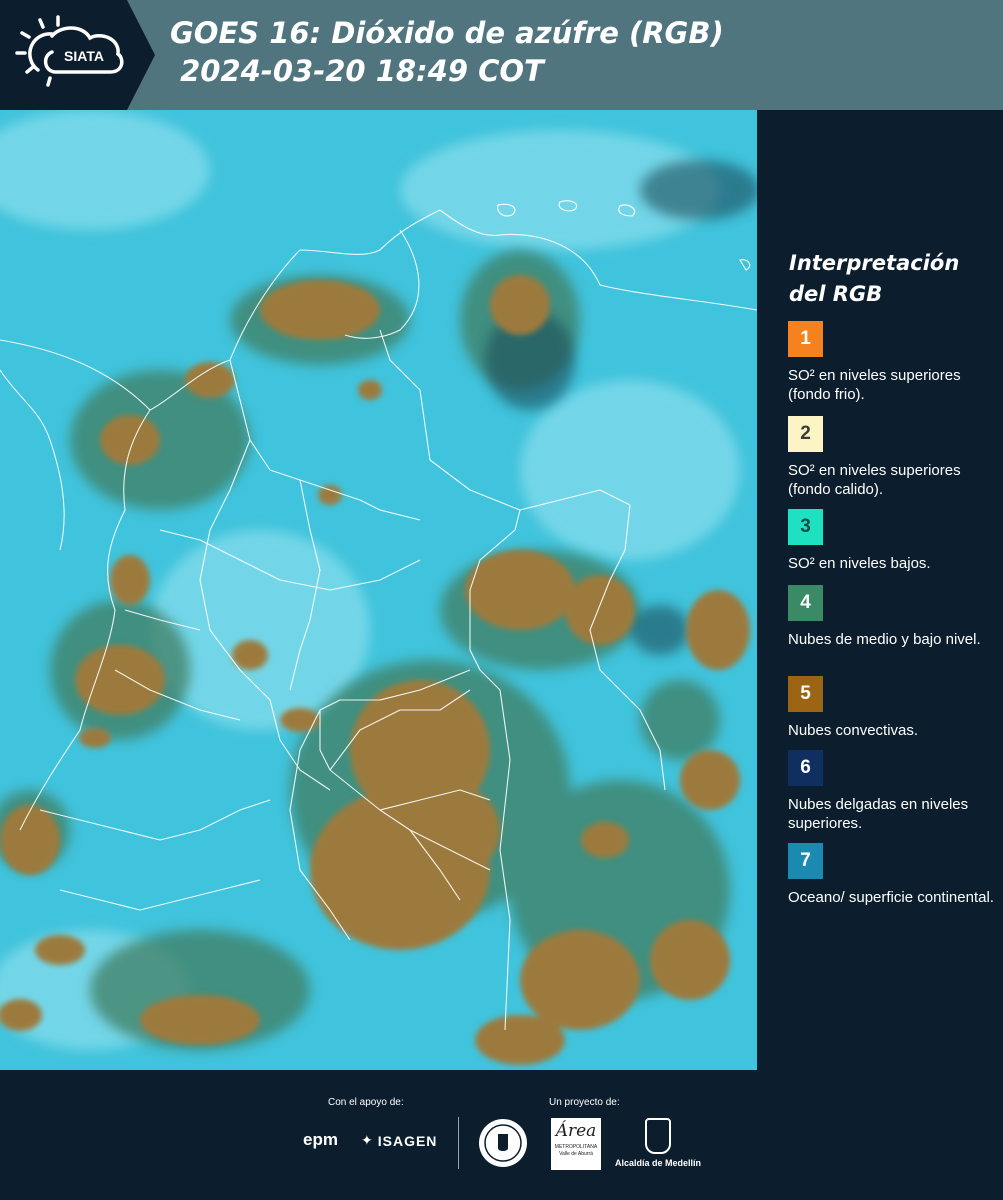 This screenshot has width=1003, height=1200. I want to click on legend-item-7: 7 Oceano/ superficie continental., so click(893, 875).